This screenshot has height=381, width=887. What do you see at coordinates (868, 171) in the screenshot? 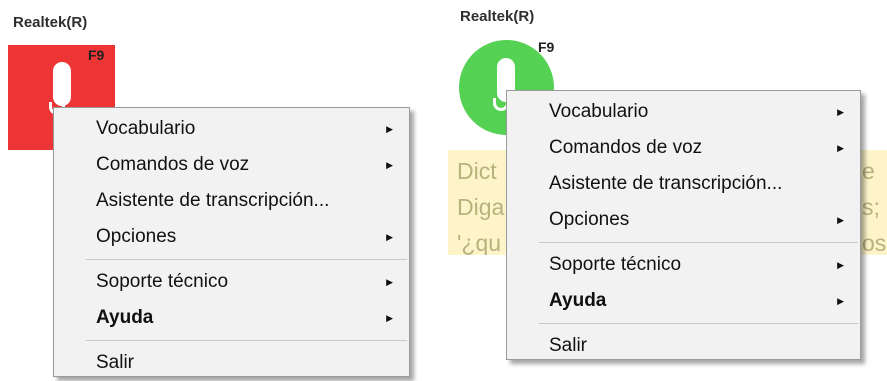
I see `dictation-text: e` at bounding box center [868, 171].